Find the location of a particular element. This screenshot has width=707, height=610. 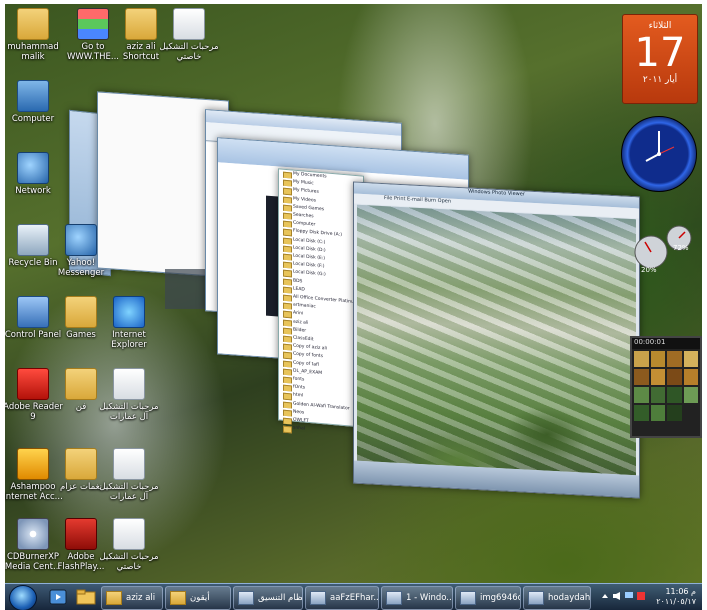

desktop-icon: Internet Explorer is located at coordinates (129, 323).